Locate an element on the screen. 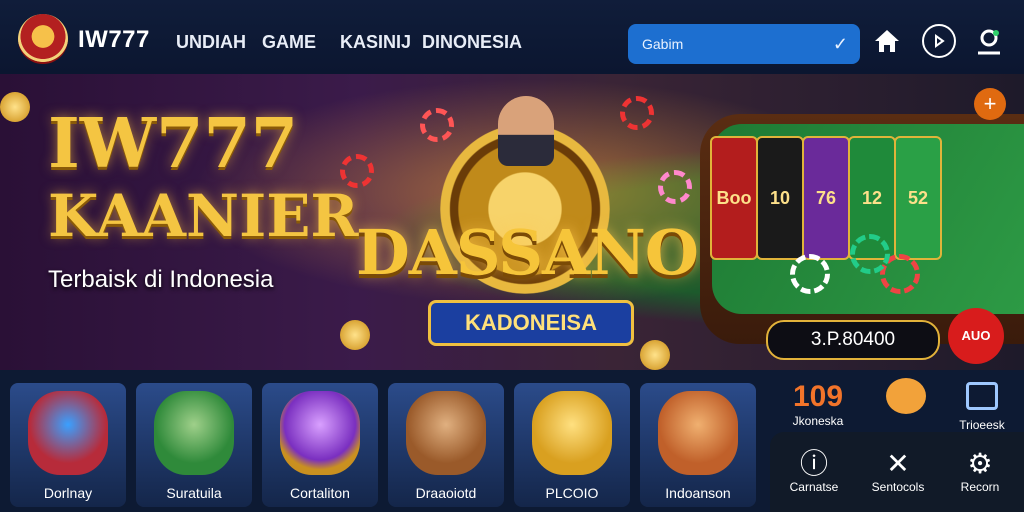 The image size is (1024, 512). hero-center-title: DASSANO is located at coordinates (527, 252).